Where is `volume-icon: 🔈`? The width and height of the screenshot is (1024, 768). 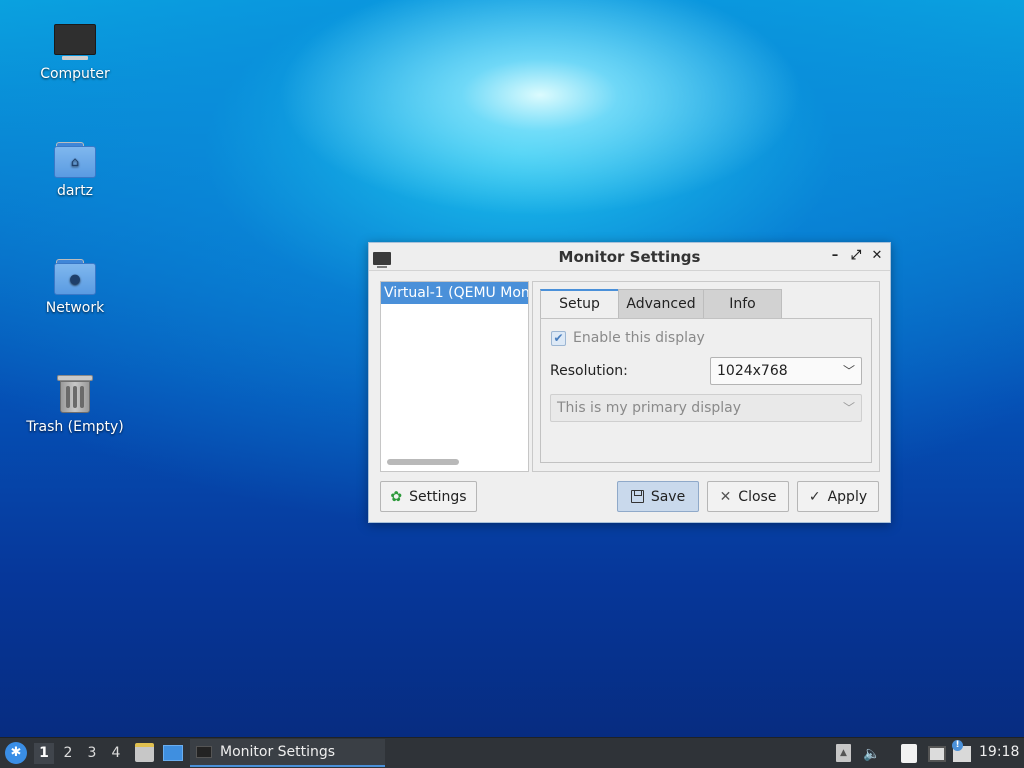 volume-icon: 🔈 is located at coordinates (872, 754).